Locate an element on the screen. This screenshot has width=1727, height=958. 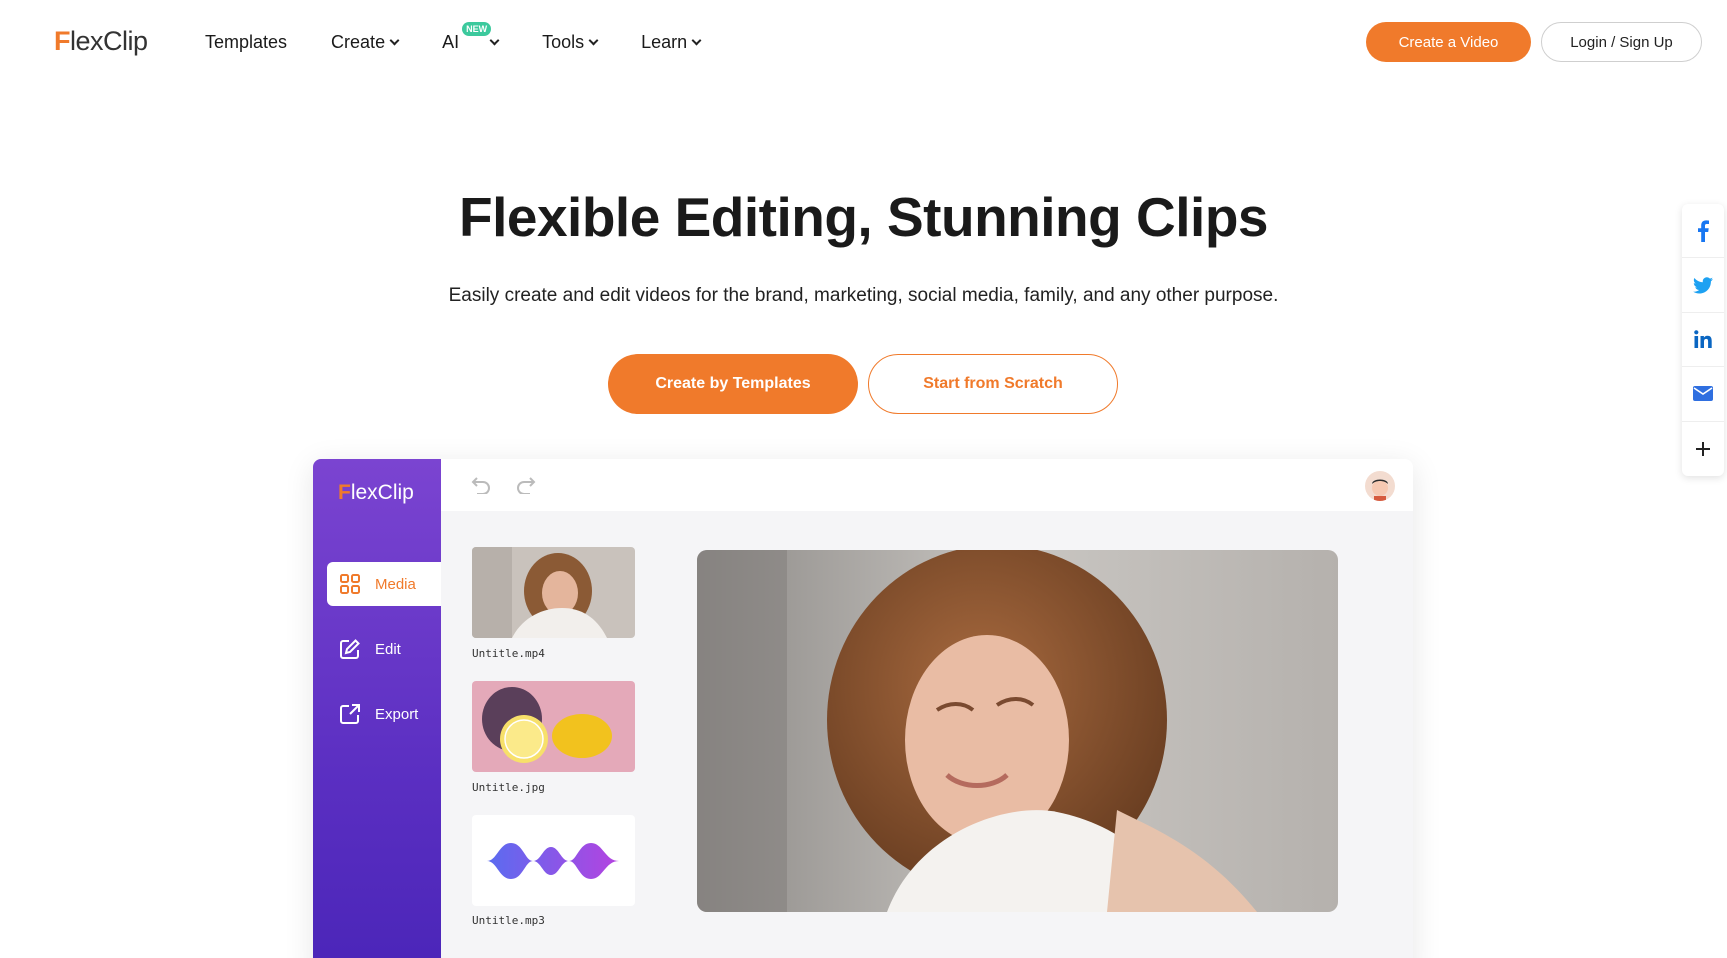
redo-icon is located at coordinates (526, 485).